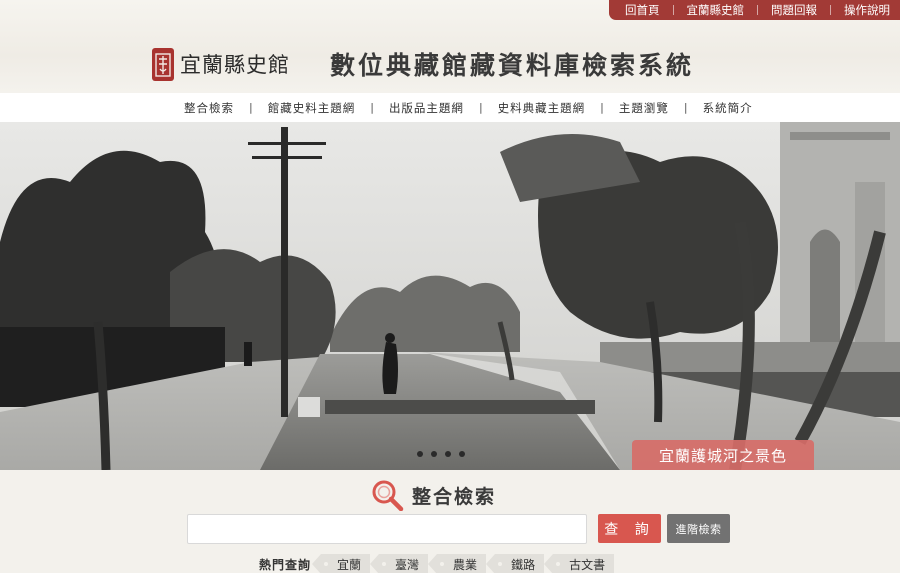 The width and height of the screenshot is (900, 573). What do you see at coordinates (716, 10) in the screenshot?
I see `history-museum-link: 宜蘭縣史館` at bounding box center [716, 10].